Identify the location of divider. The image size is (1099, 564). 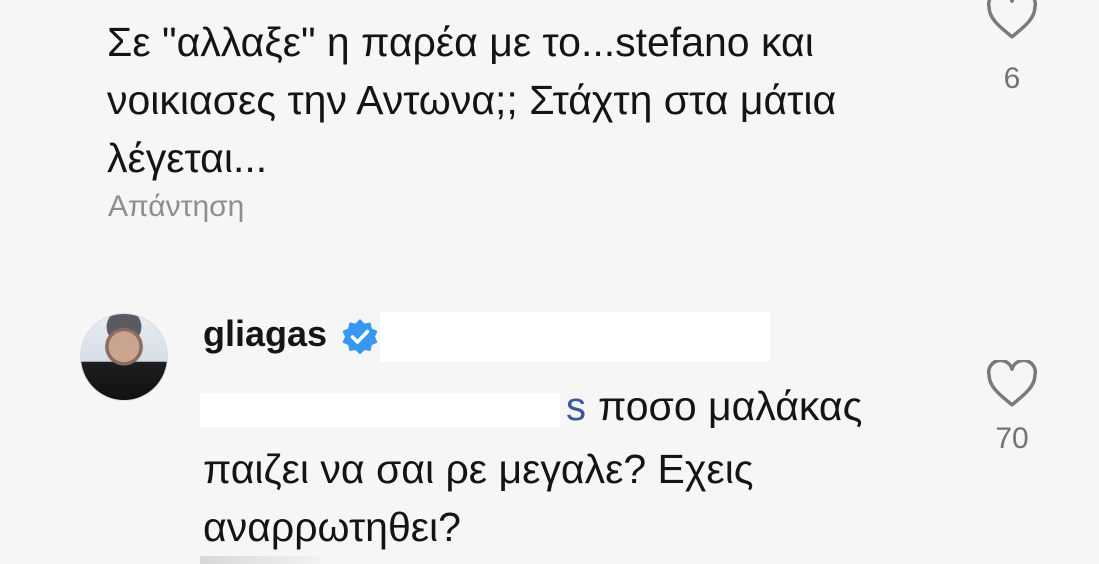
(260, 560).